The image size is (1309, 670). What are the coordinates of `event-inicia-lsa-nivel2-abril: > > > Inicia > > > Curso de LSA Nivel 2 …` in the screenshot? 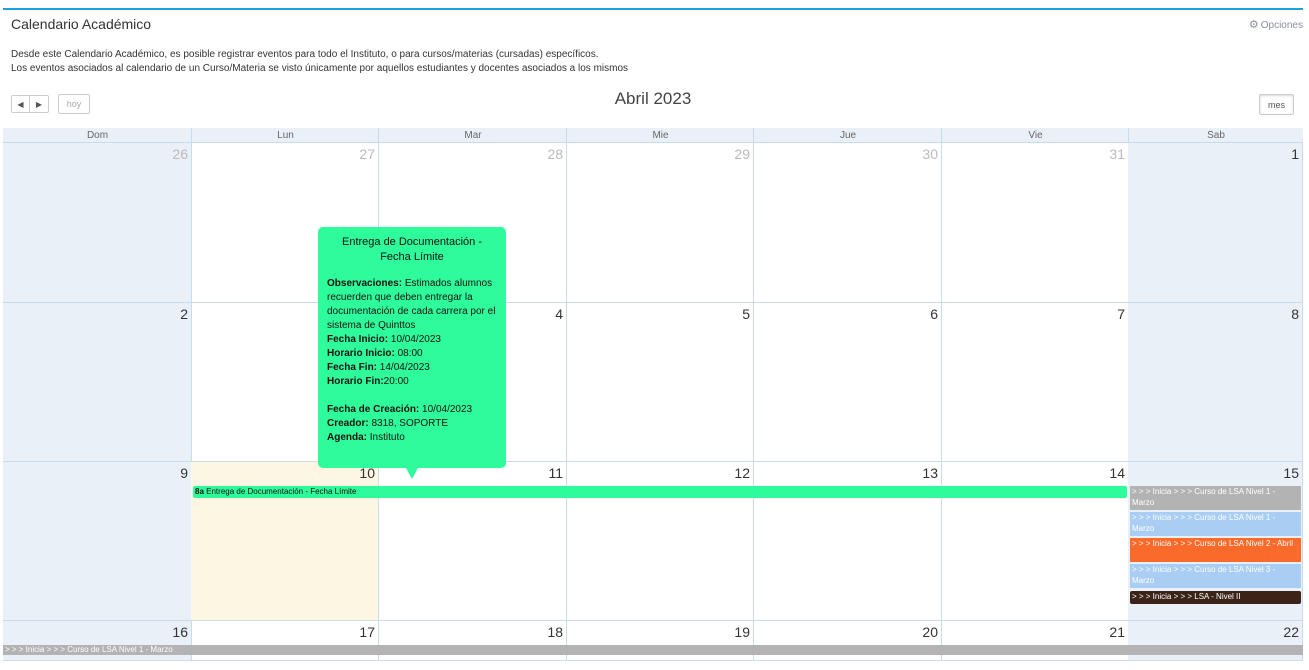 It's located at (1215, 550).